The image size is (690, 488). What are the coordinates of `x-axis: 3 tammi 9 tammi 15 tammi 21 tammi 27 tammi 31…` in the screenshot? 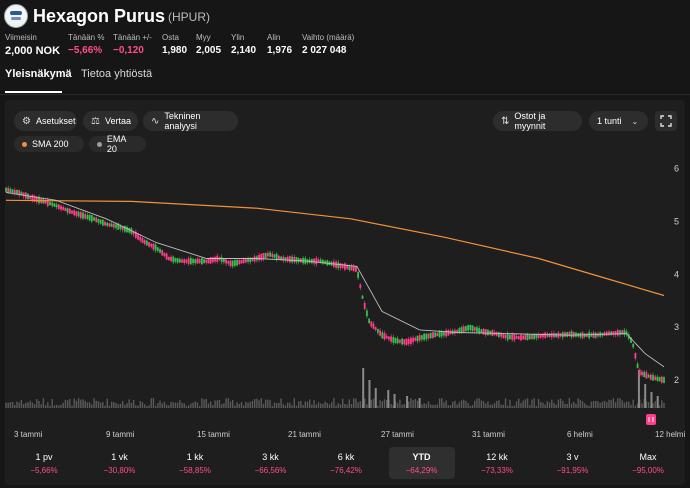 It's located at (349, 434).